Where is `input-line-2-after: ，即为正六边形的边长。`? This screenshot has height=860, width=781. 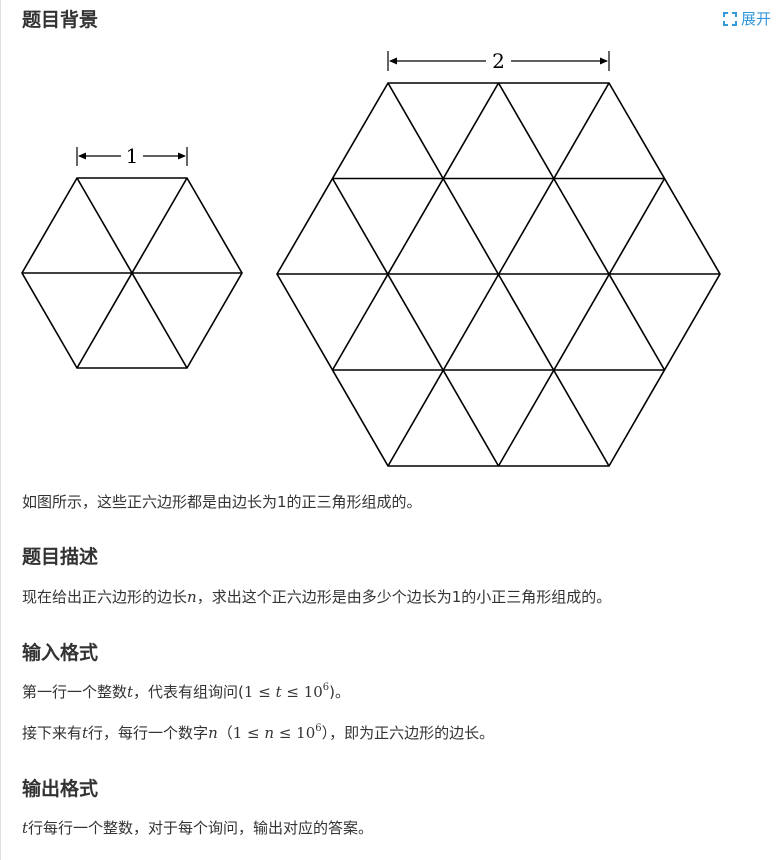
input-line-2-after: ，即为正六边形的边长。 is located at coordinates (412, 733).